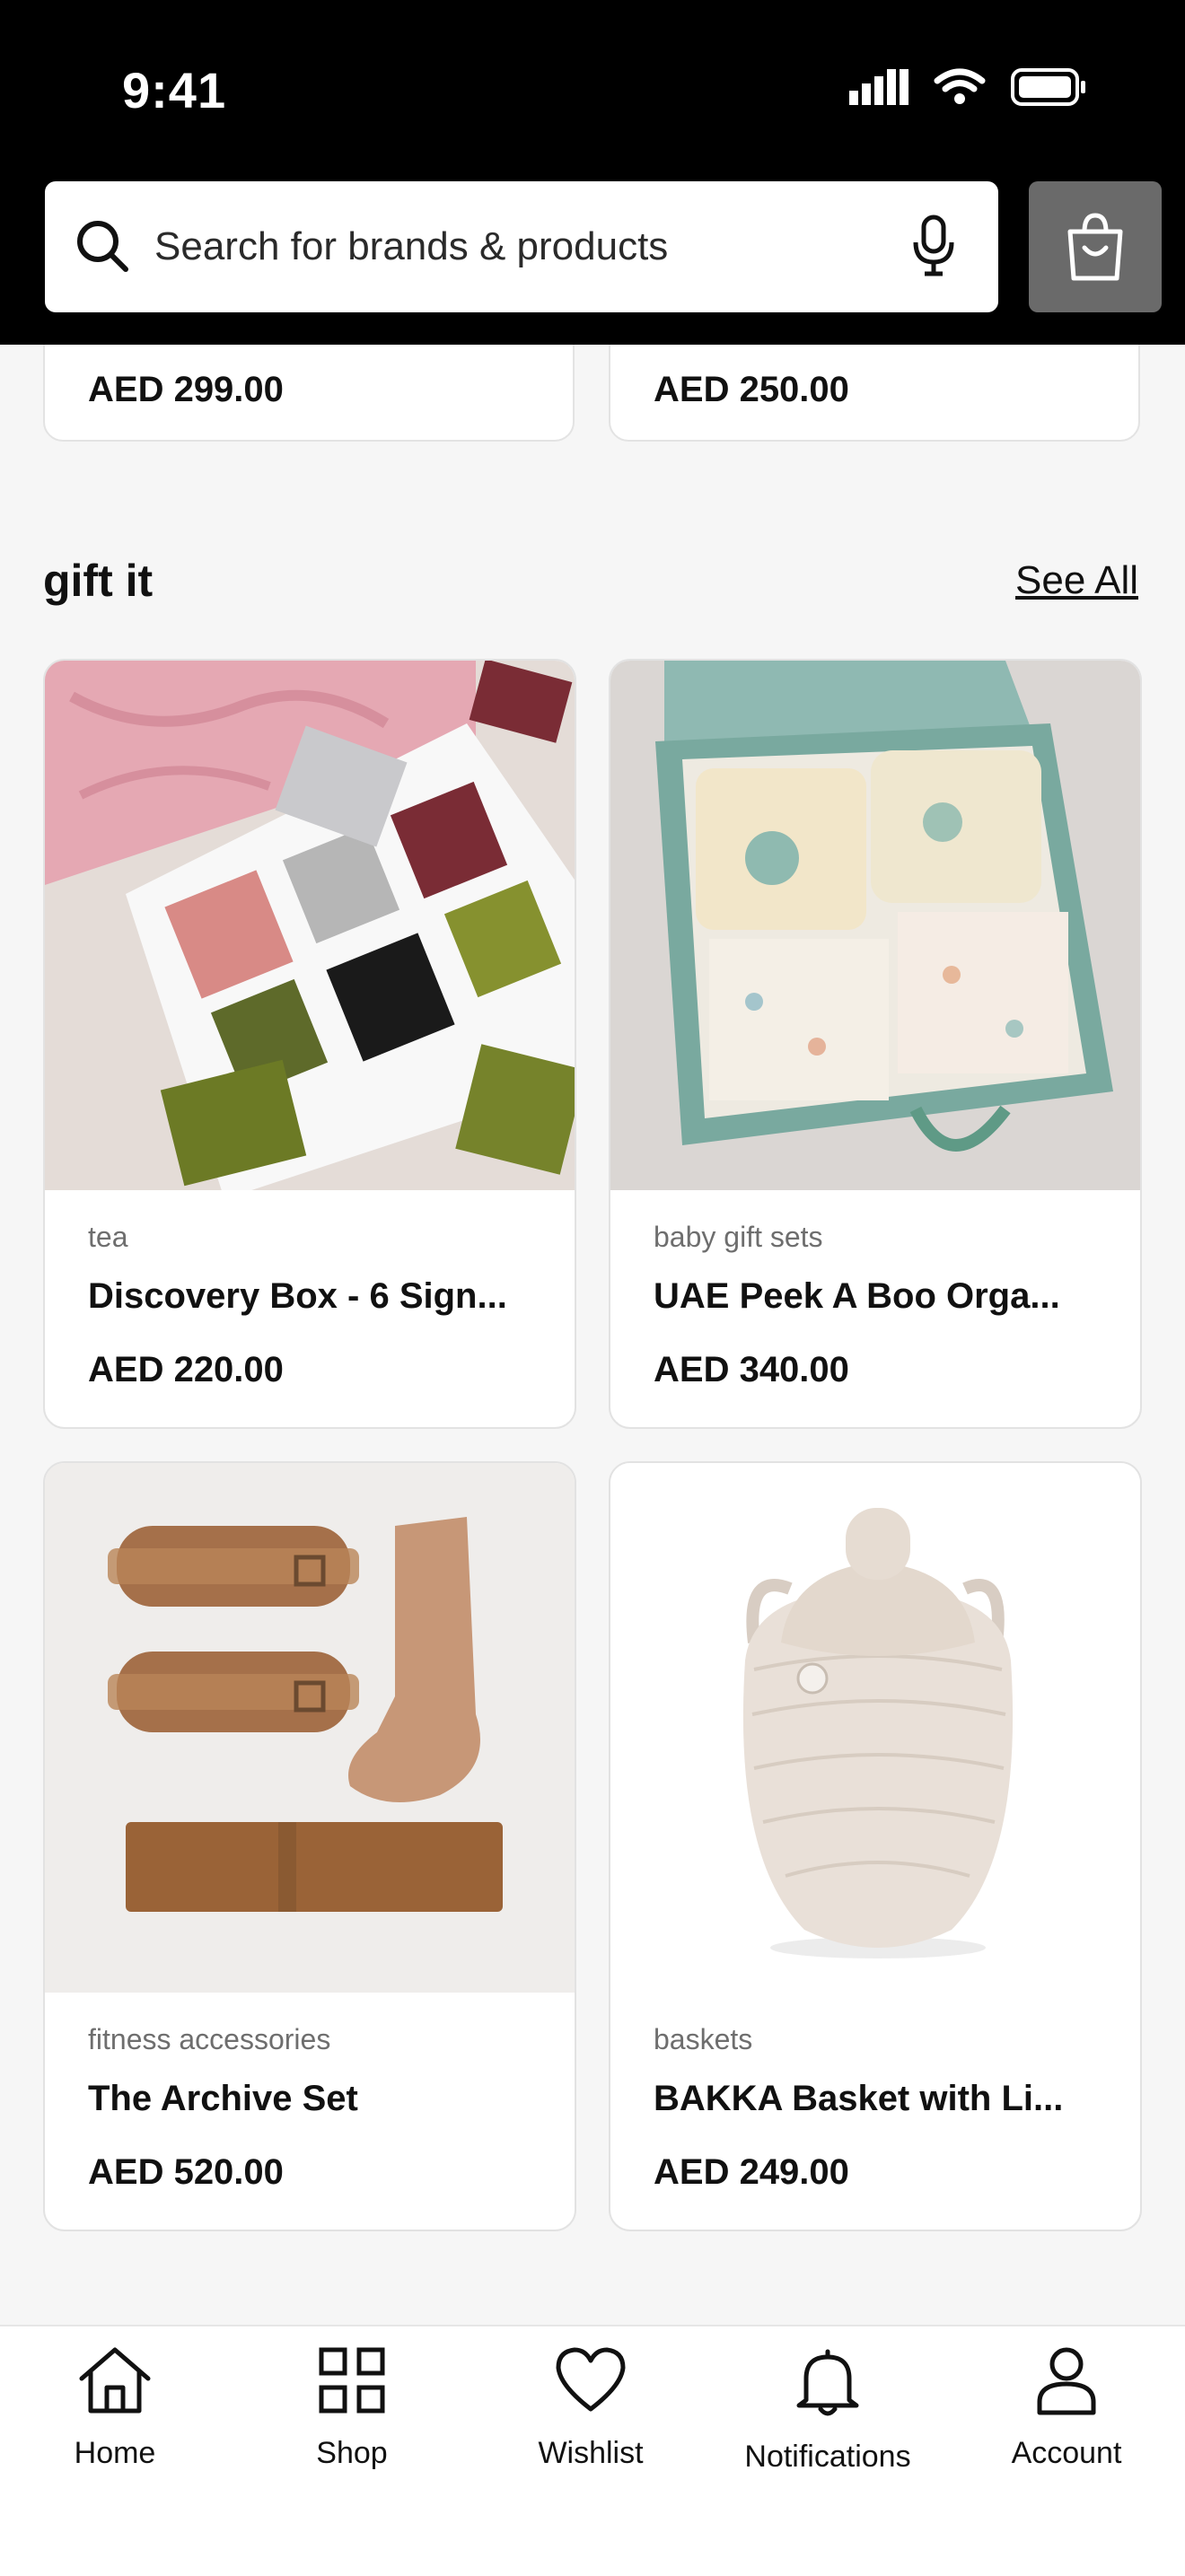 Image resolution: width=1185 pixels, height=2576 pixels. Describe the element at coordinates (591, 2453) in the screenshot. I see `nav-label: Wishlist` at that location.